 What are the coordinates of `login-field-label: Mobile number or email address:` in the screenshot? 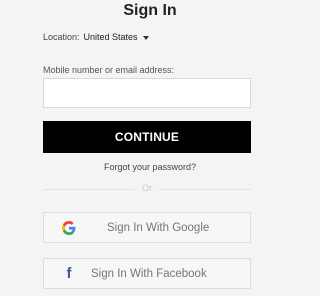 It's located at (109, 70).